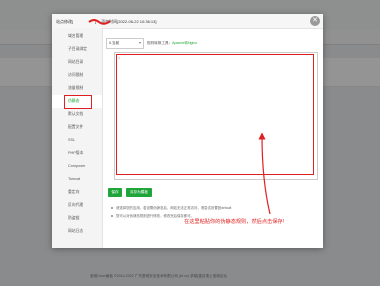 The image size is (380, 286). What do you see at coordinates (264, 173) in the screenshot?
I see `annotation-arrow` at bounding box center [264, 173].